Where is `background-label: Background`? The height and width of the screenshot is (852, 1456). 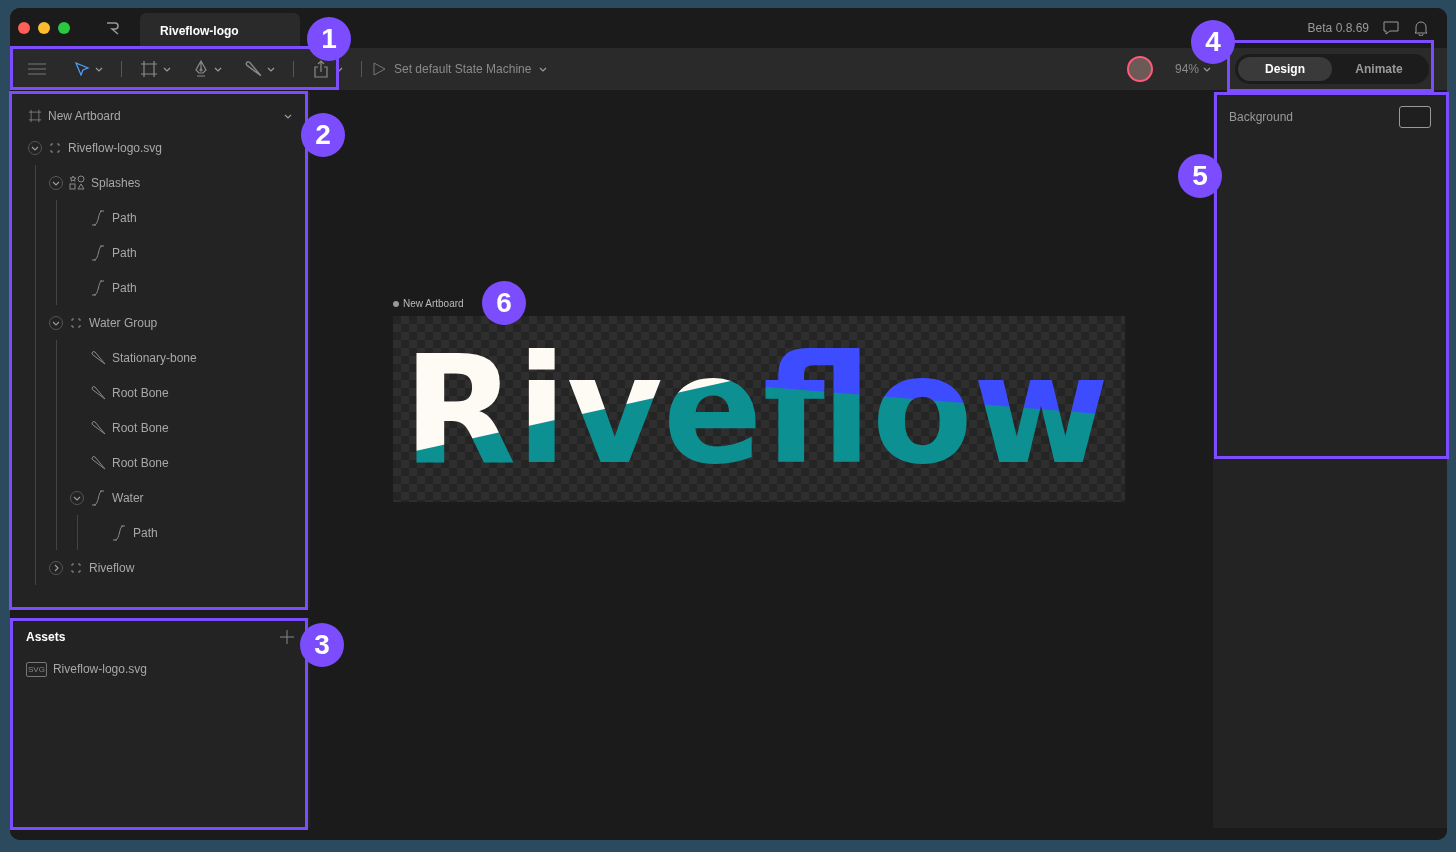
background-label: Background is located at coordinates (1261, 117).